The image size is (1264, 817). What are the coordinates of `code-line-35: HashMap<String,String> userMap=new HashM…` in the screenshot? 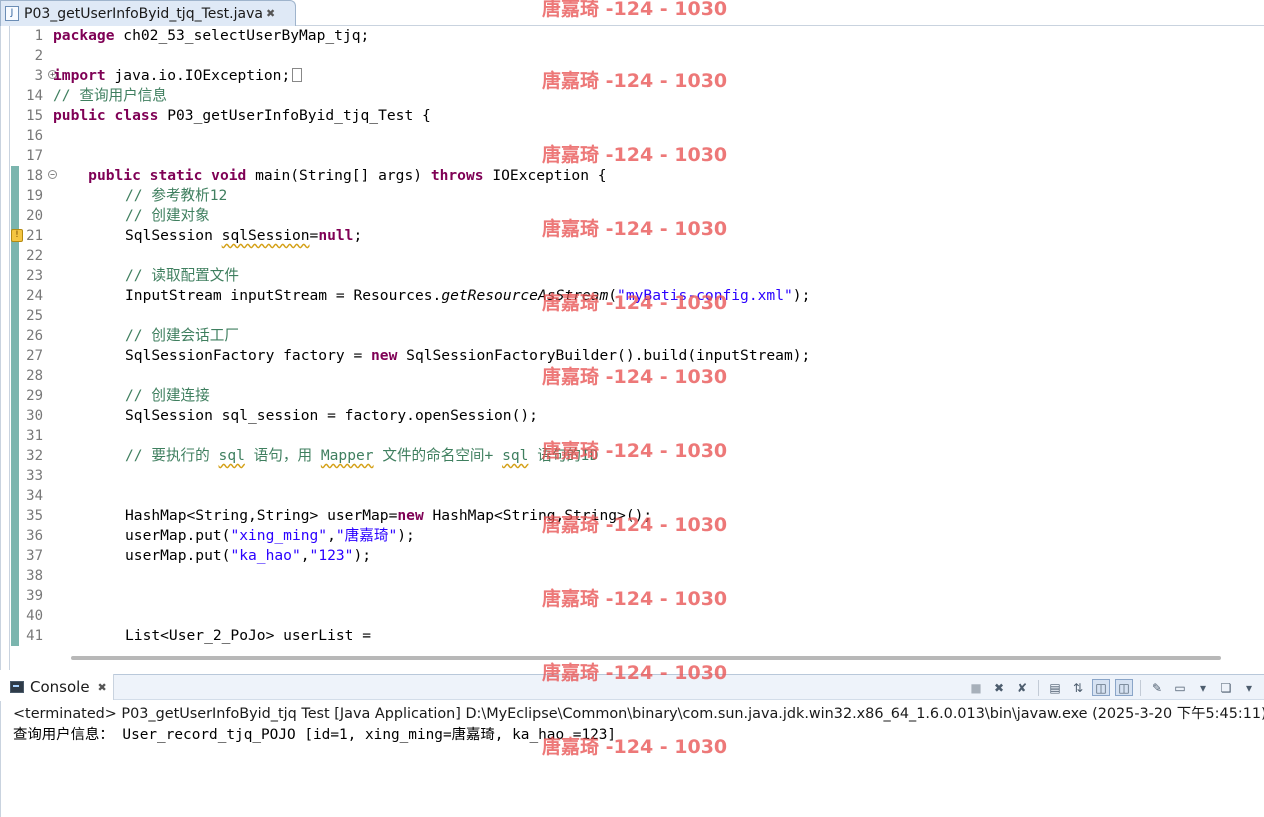 It's located at (653, 516).